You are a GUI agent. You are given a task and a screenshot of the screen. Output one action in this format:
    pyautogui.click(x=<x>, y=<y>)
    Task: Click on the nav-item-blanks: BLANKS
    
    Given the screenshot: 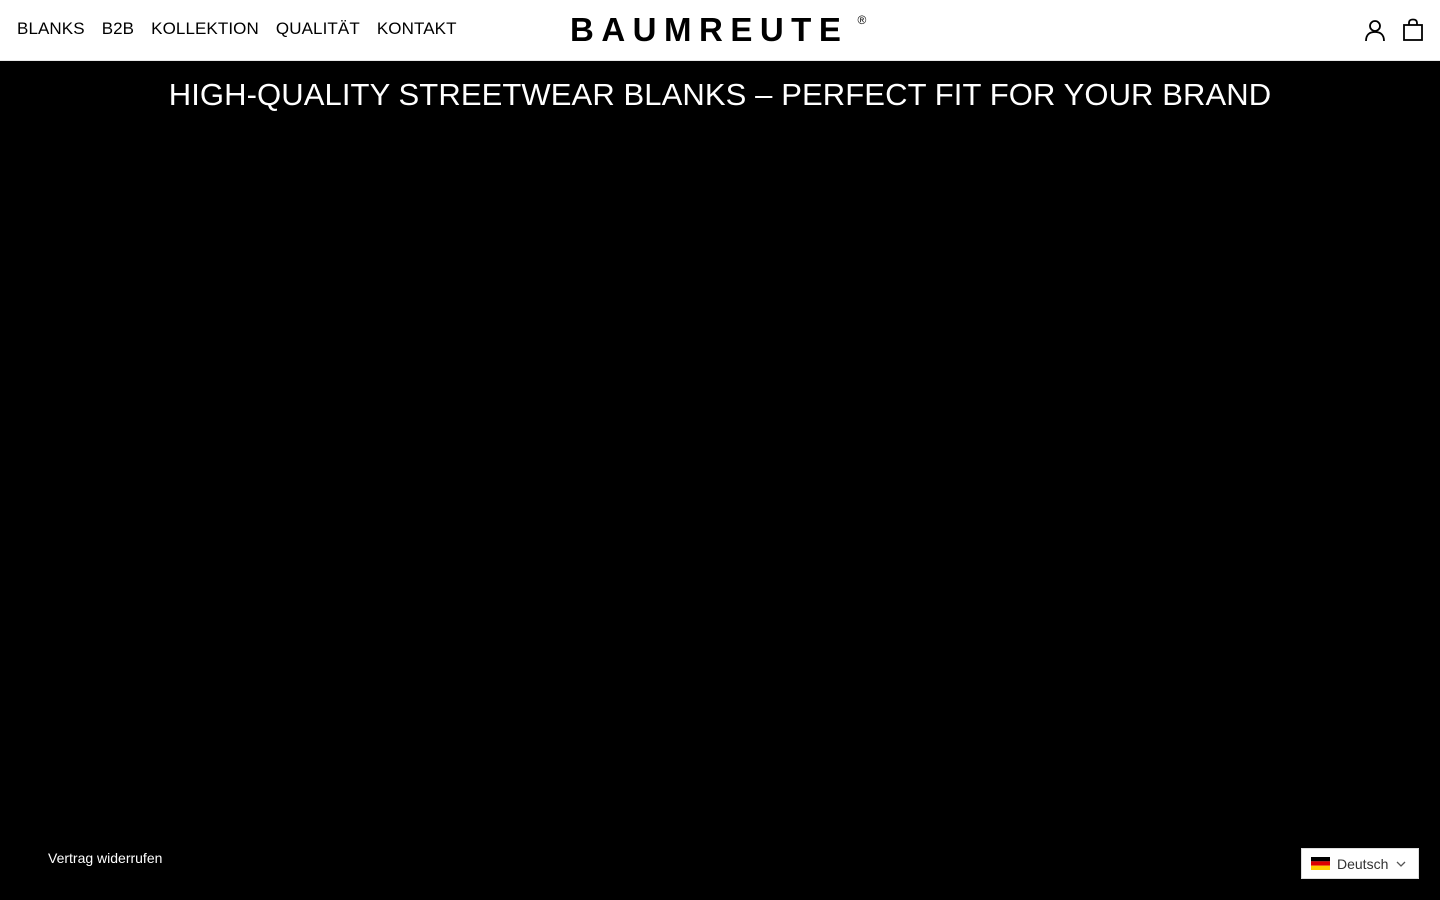 What is the action you would take?
    pyautogui.click(x=51, y=29)
    